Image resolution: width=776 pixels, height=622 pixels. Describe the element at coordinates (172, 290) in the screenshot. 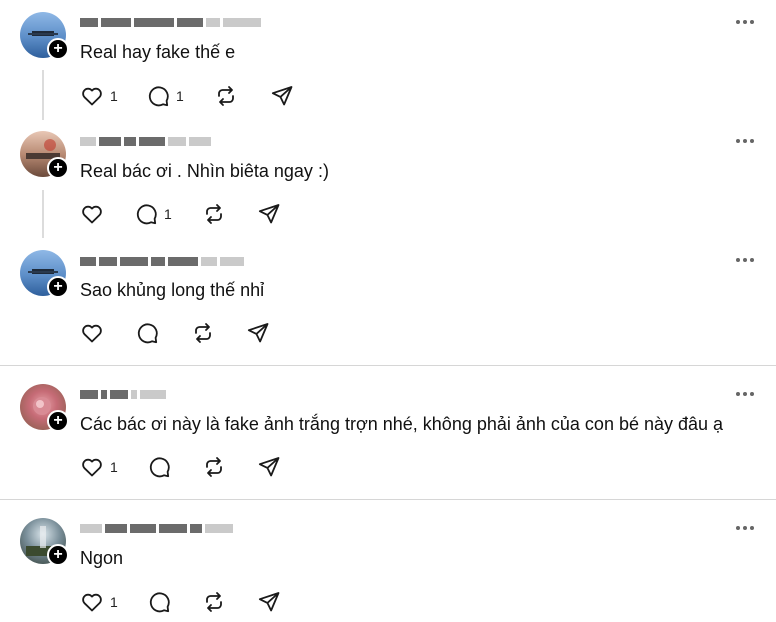

I see `comment-text: Sao khủng long thế nhỉ` at that location.